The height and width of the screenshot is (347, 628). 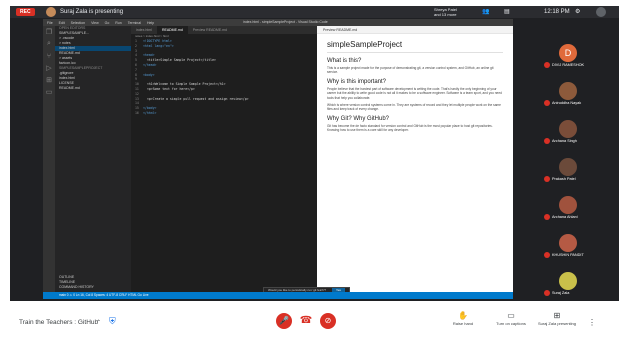 I want to click on shield-icon: ⛨, so click(x=113, y=321).